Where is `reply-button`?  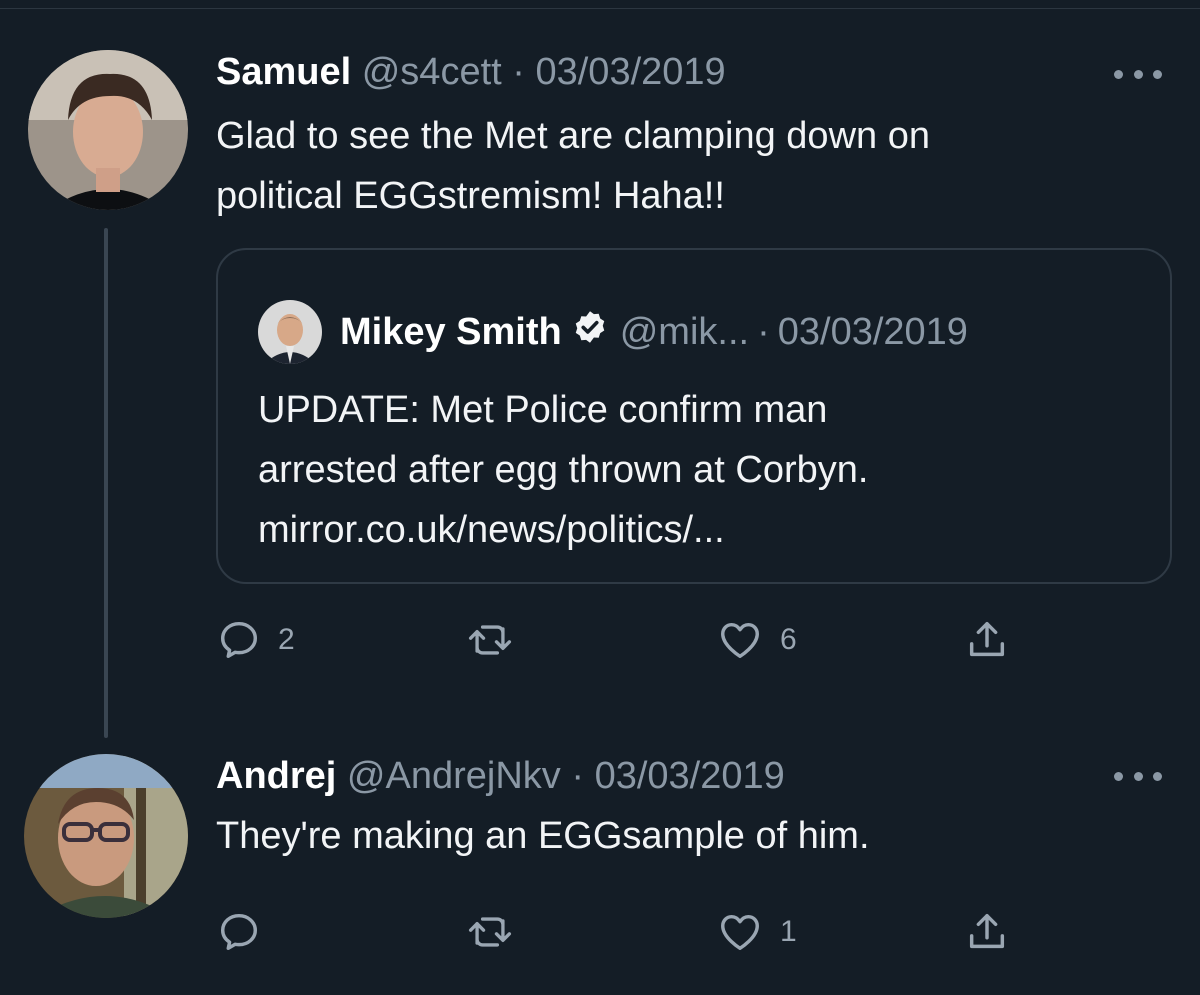 reply-button is located at coordinates (247, 932).